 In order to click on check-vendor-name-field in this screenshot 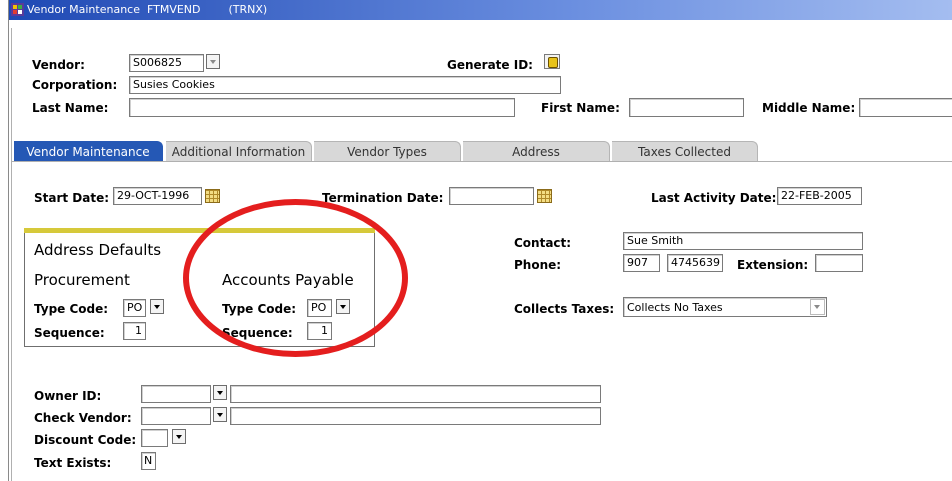, I will do `click(415, 416)`.